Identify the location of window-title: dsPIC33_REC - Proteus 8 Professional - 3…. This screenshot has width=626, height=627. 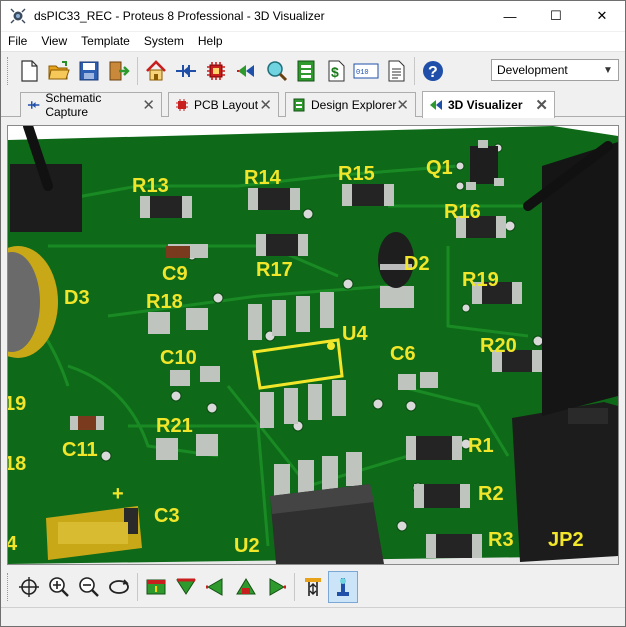
(179, 16).